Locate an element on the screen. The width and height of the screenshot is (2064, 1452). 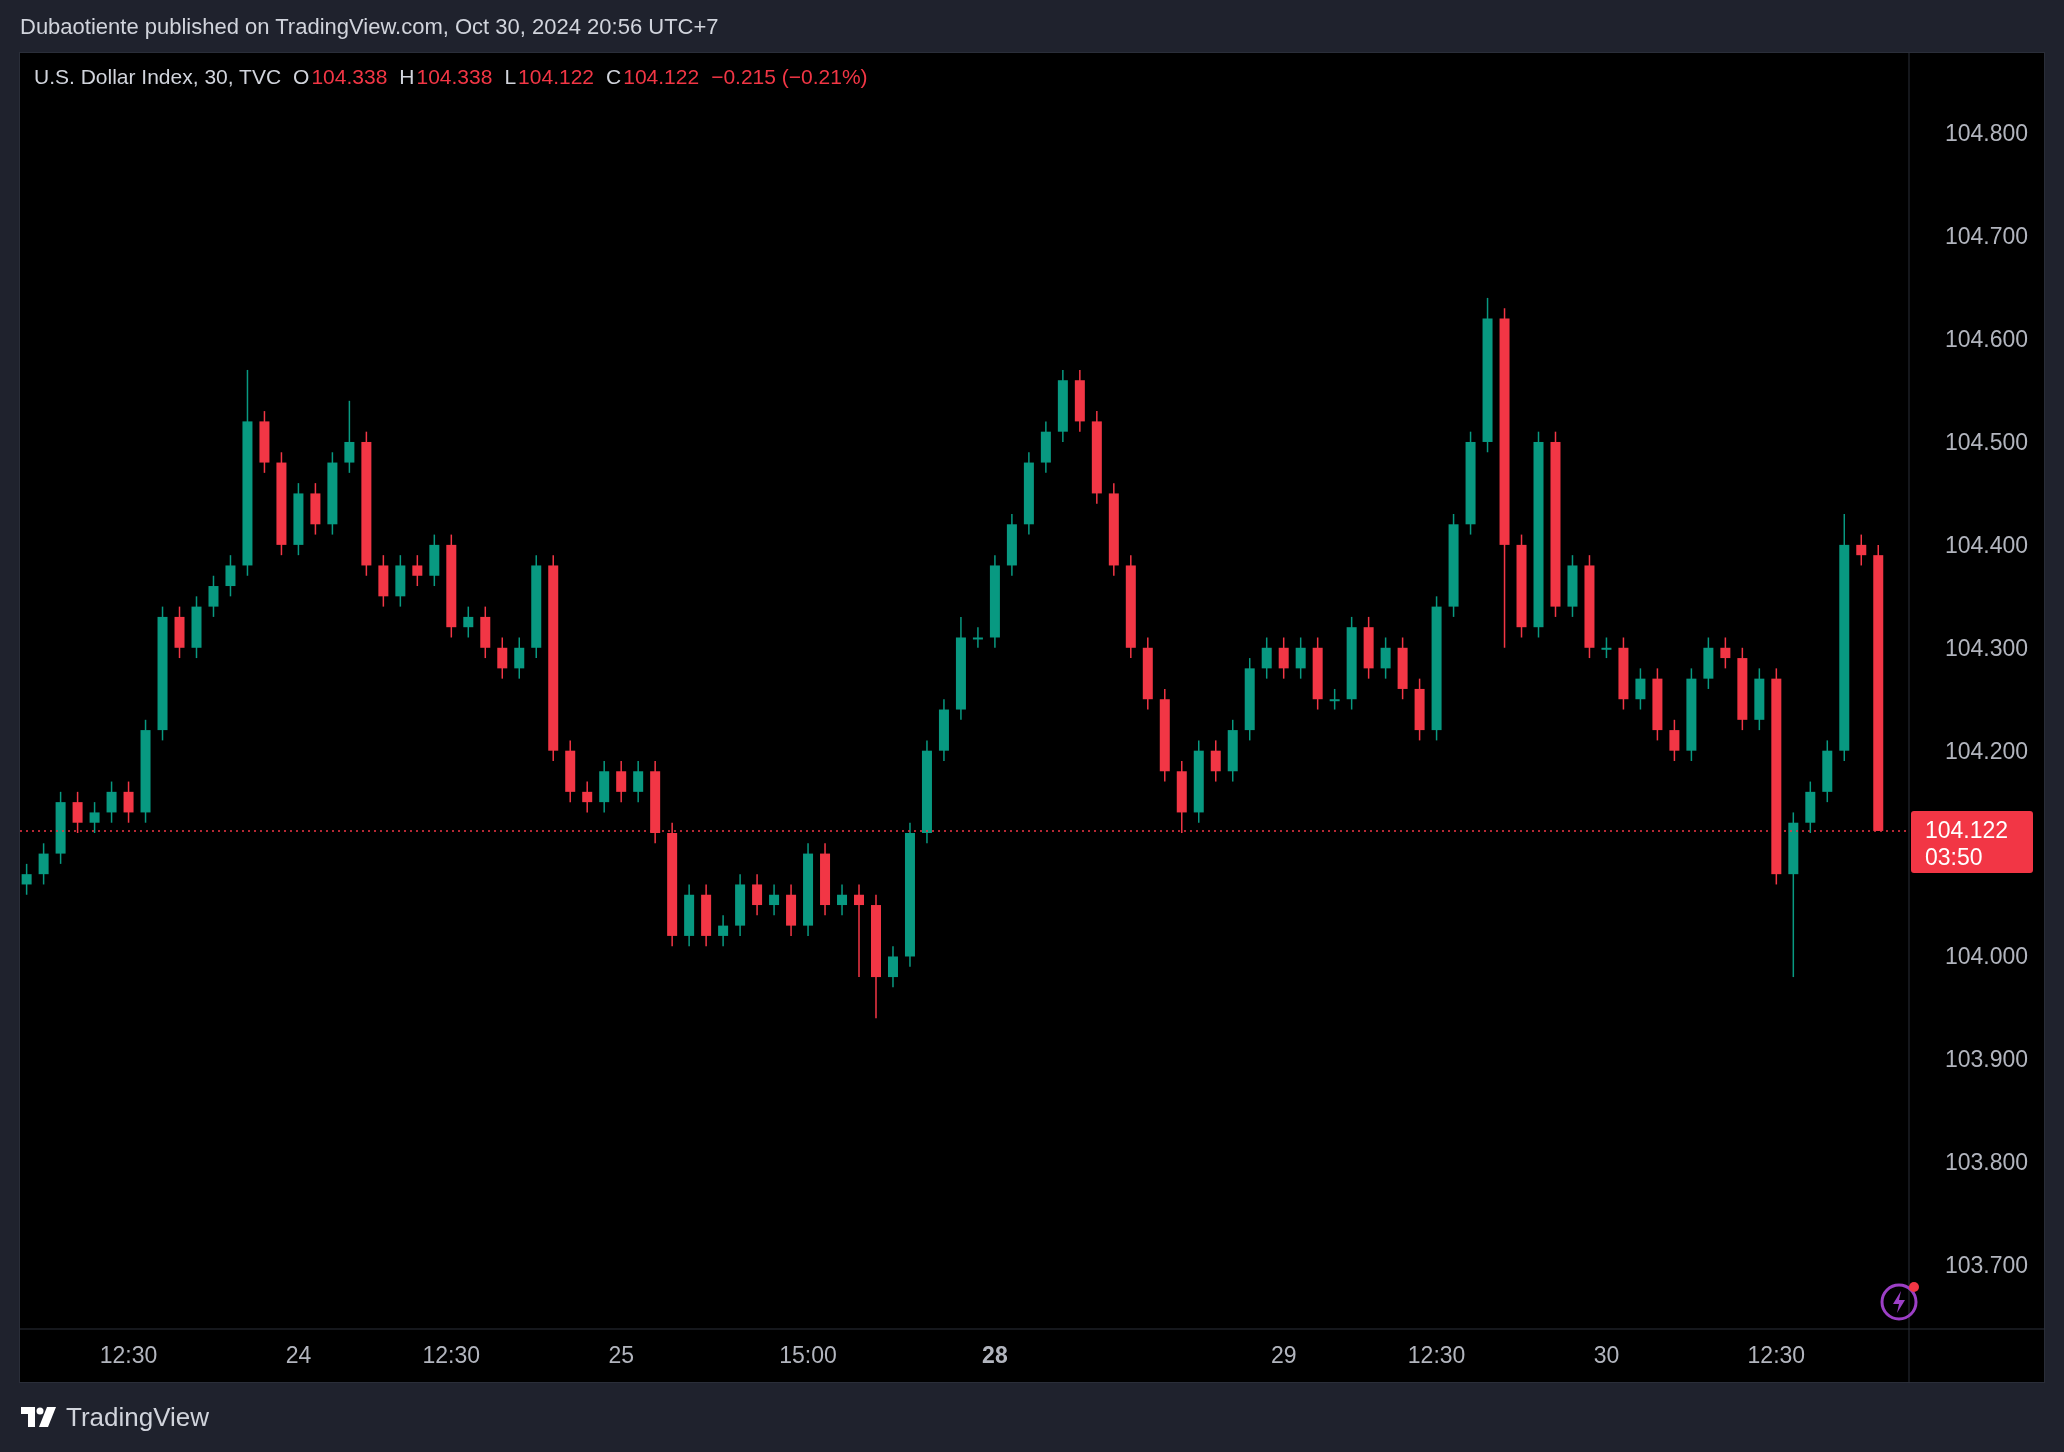
time-axis-label: 30 is located at coordinates (1606, 1355).